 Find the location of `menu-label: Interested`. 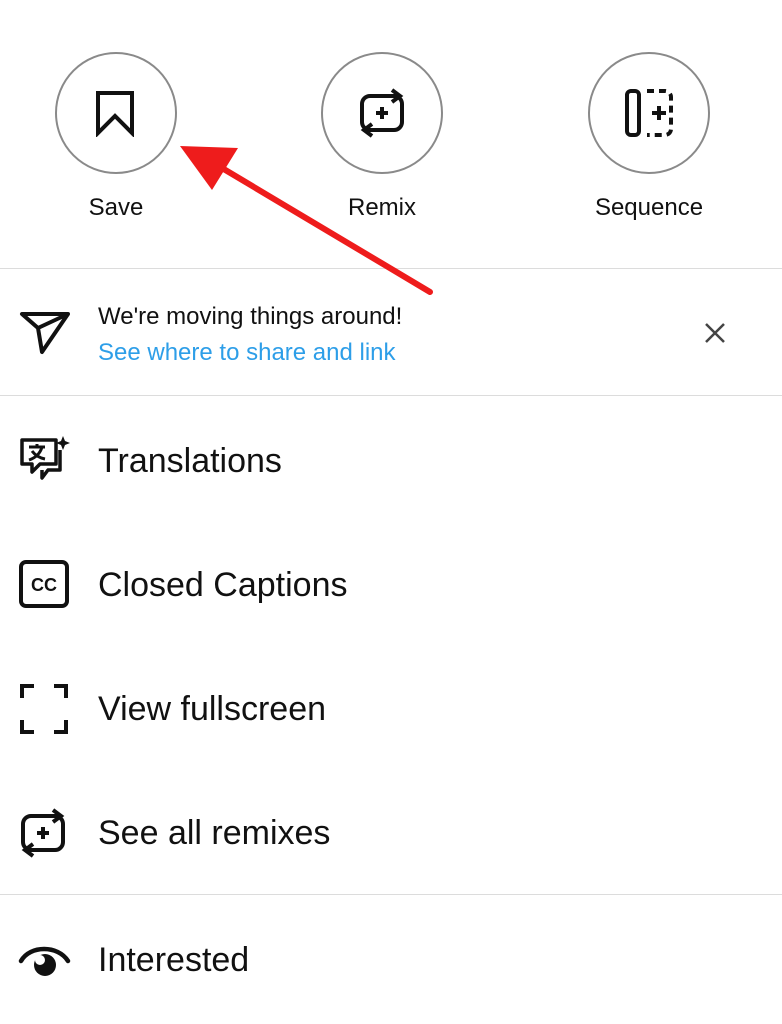

menu-label: Interested is located at coordinates (174, 960).